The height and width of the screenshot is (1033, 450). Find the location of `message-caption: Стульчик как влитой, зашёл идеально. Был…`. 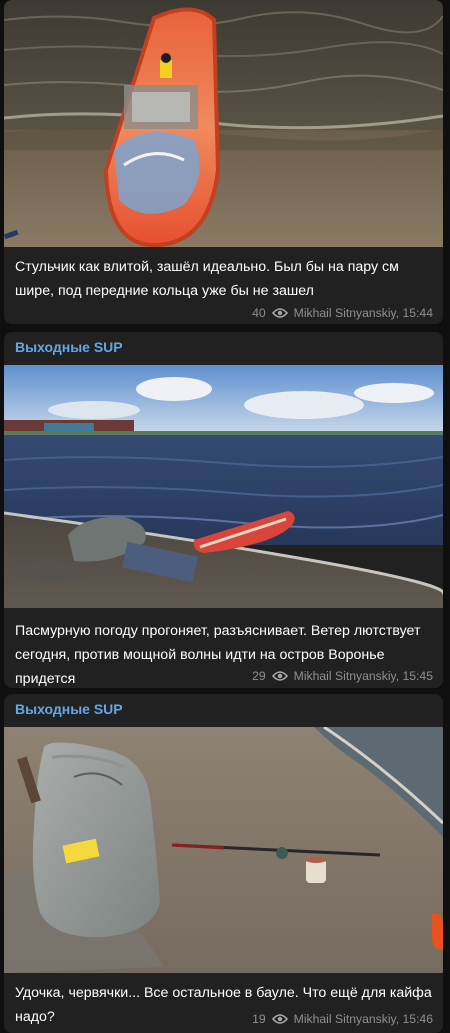

message-caption: Стульчик как влитой, зашёл идеально. Был… is located at coordinates (207, 279).